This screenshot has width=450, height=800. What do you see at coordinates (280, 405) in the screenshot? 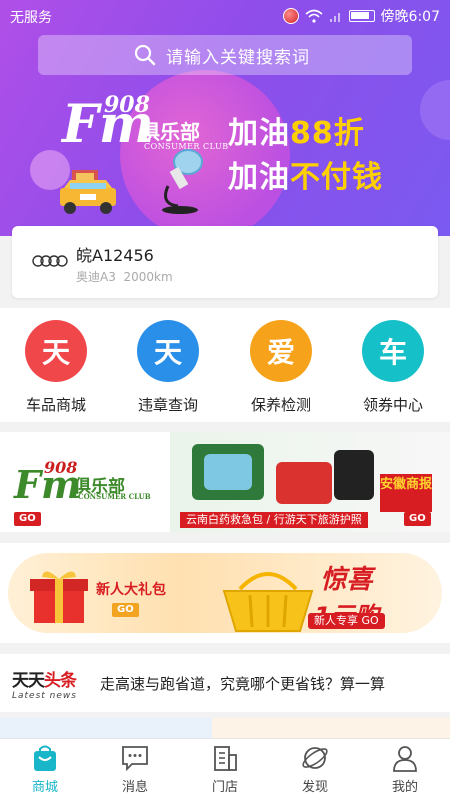
I see `quick-entry-label: 保养检测` at bounding box center [280, 405].